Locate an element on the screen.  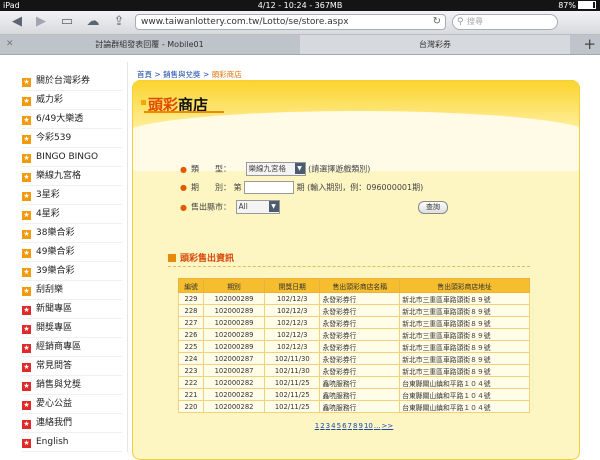
page-link: 9 is located at coordinates (360, 426).